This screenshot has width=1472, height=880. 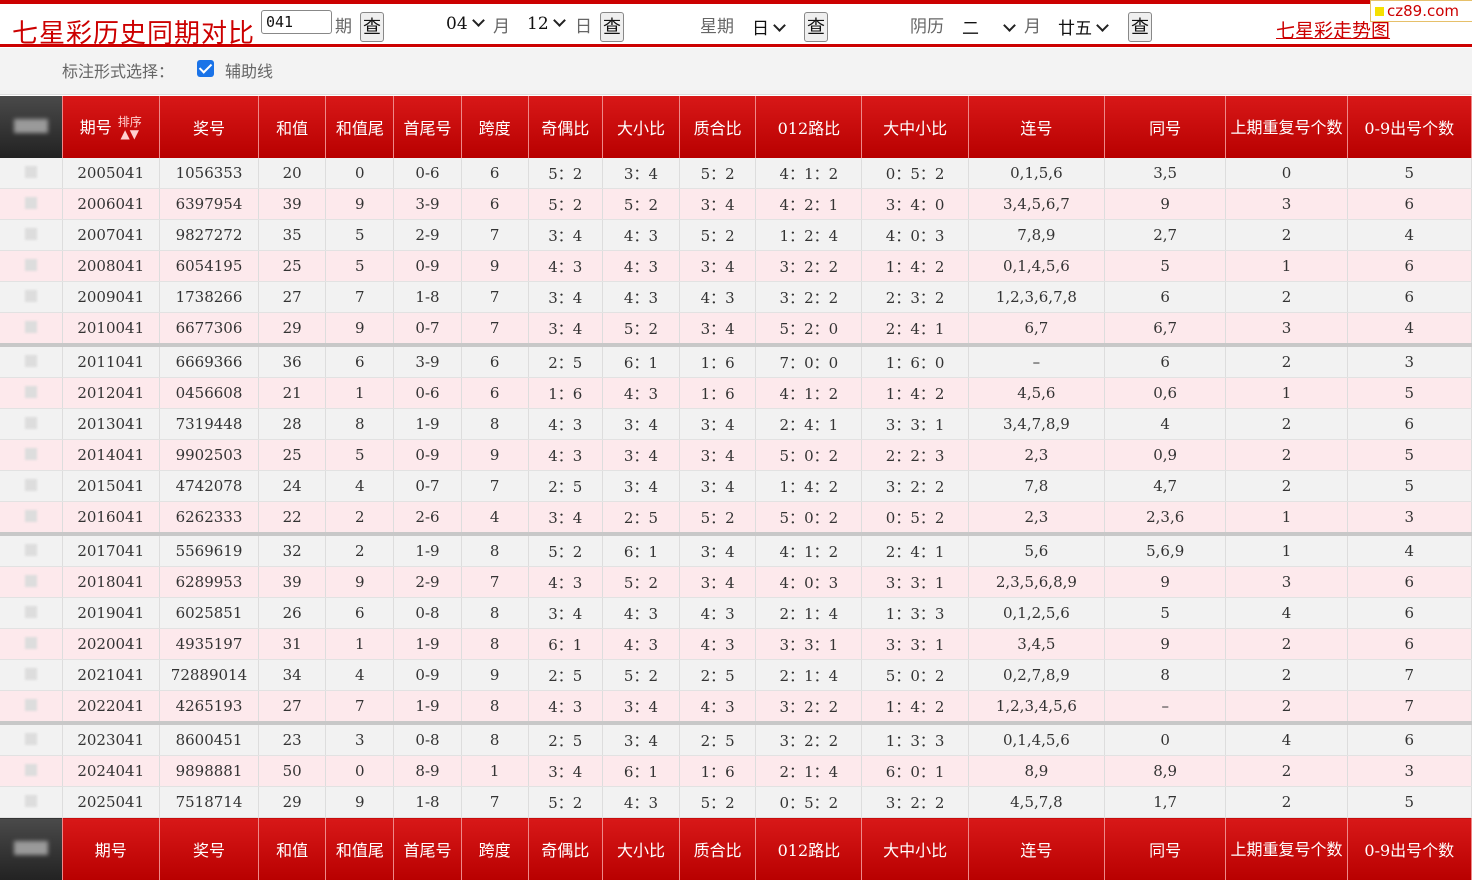 What do you see at coordinates (110, 455) in the screenshot?
I see `table-cell: 2014041` at bounding box center [110, 455].